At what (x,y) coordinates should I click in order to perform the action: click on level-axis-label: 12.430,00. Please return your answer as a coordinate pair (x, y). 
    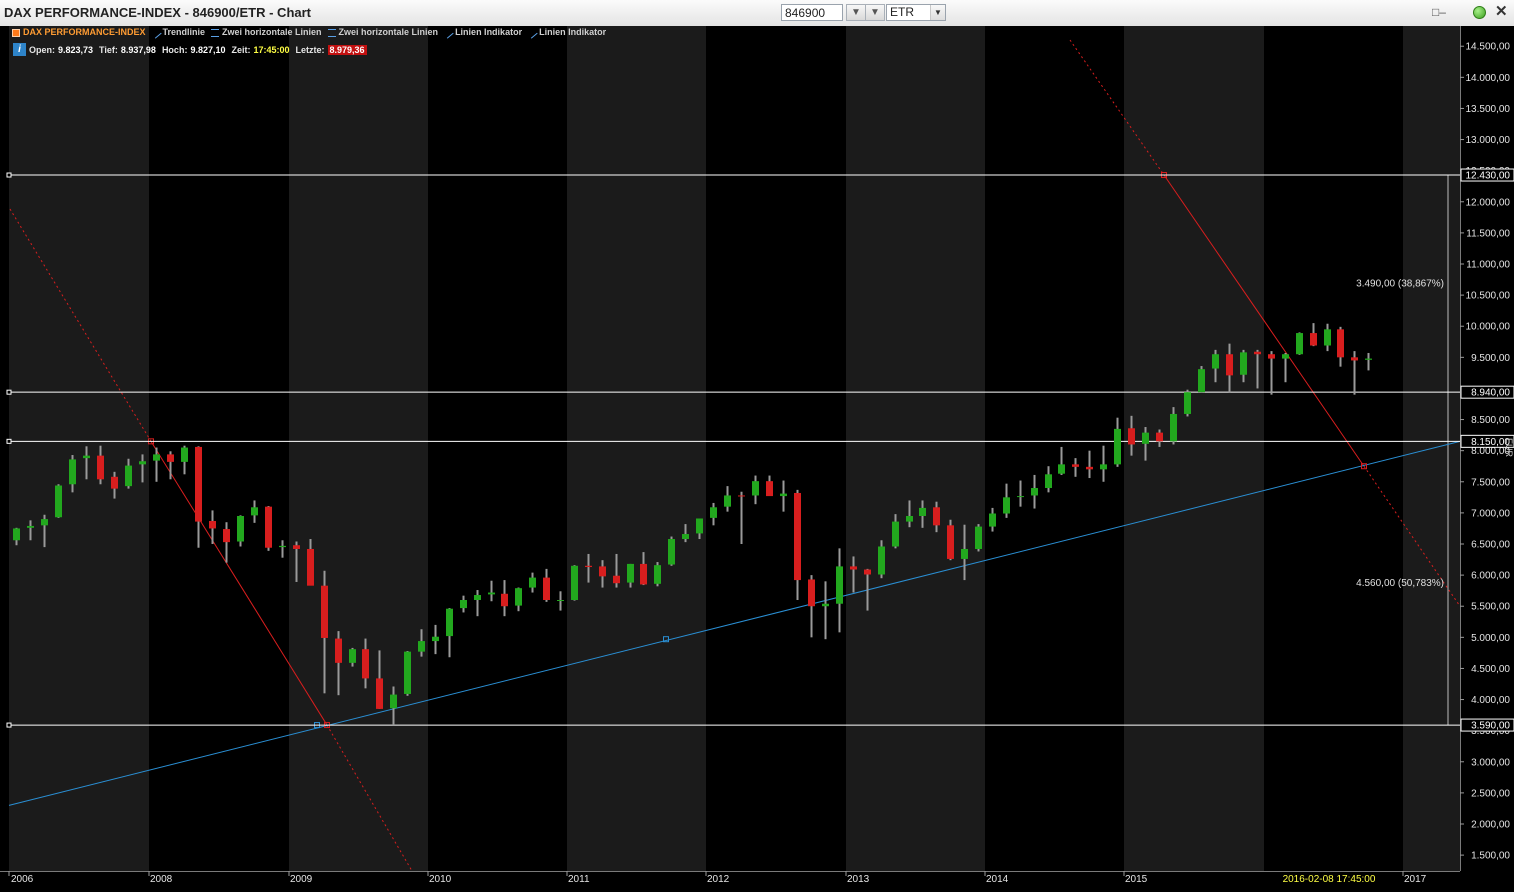
    Looking at the image, I should click on (1488, 176).